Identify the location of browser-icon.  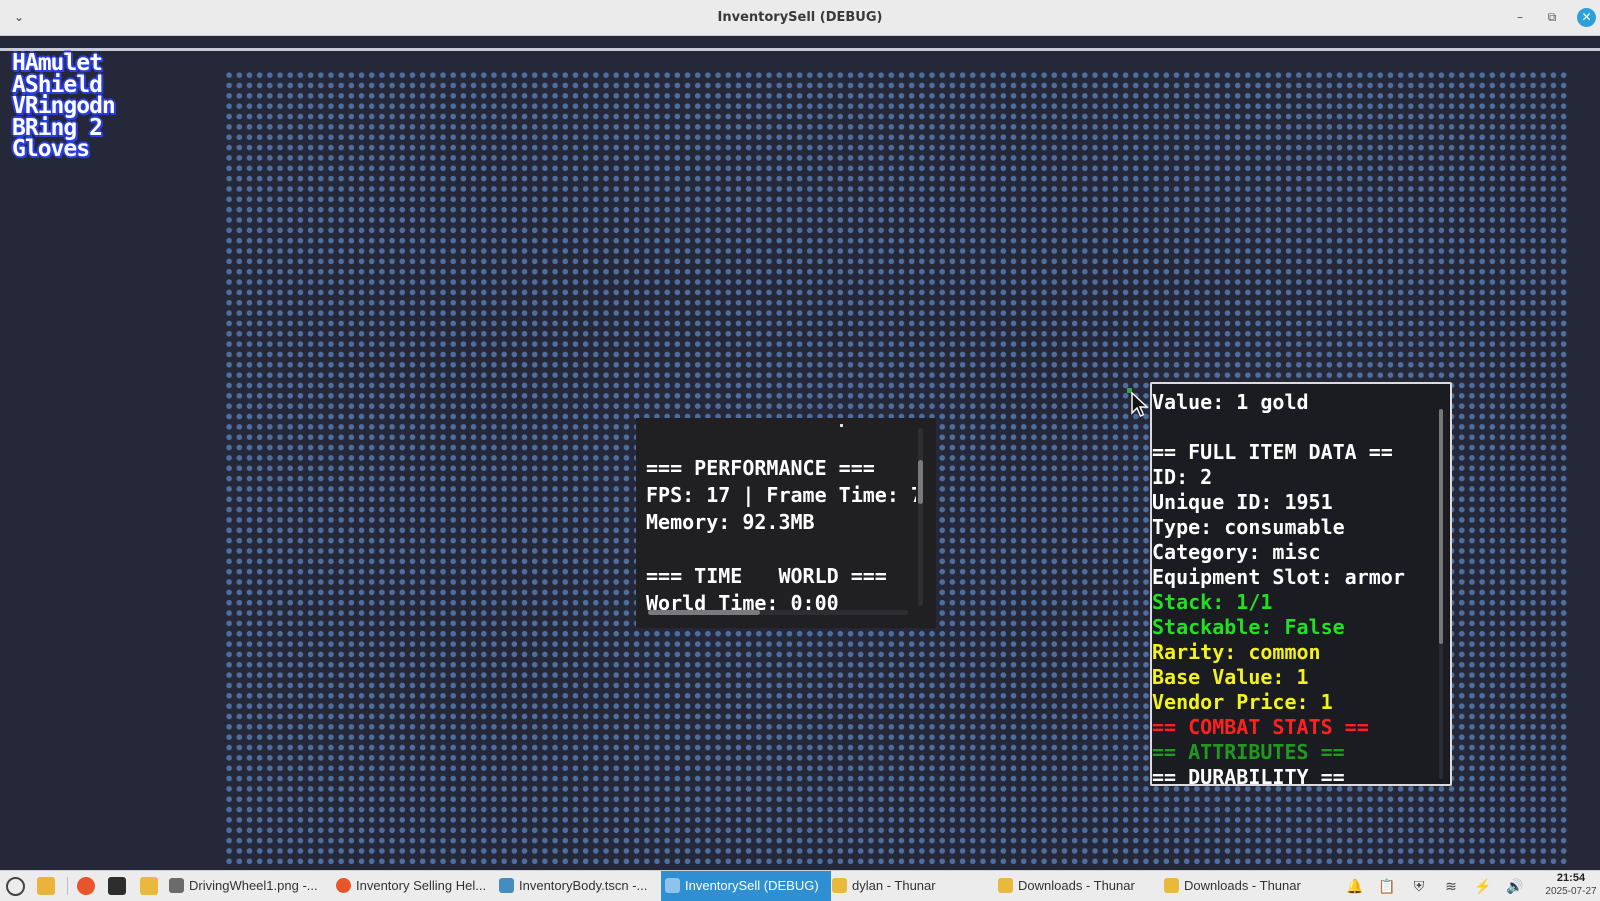
(343, 885).